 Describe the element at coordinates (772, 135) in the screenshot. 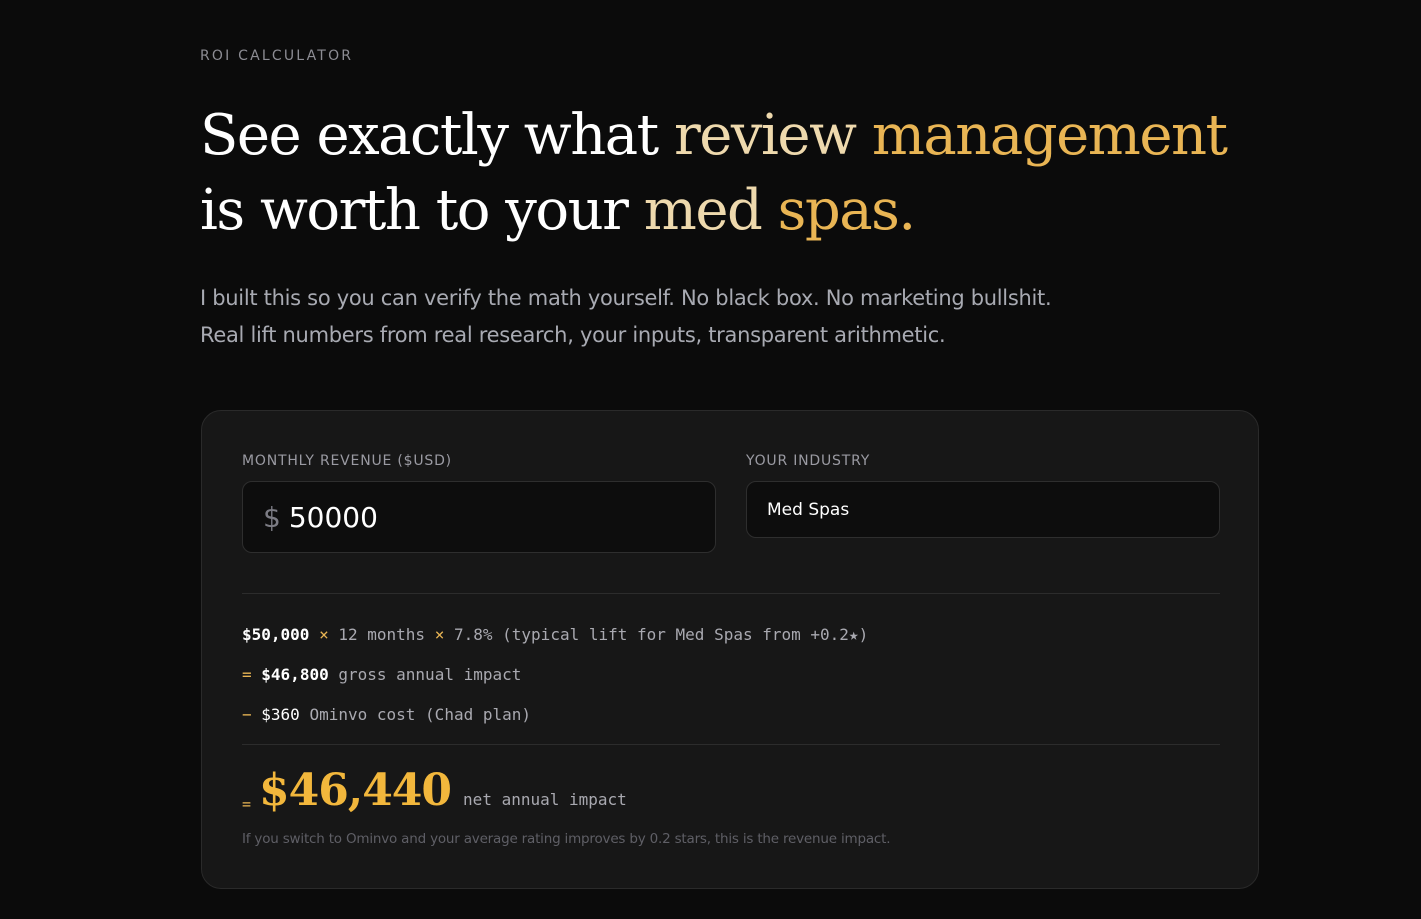

I see `headline-line1-accent-light: review` at that location.